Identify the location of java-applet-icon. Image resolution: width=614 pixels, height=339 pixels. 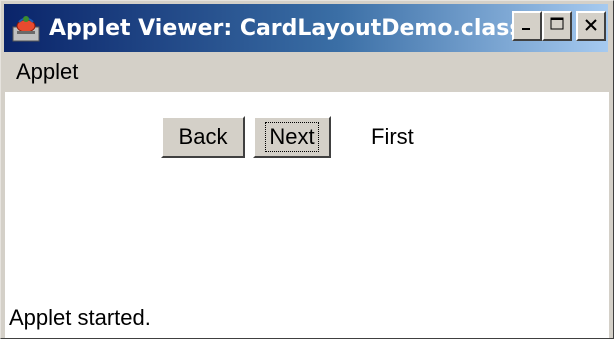
(26, 28).